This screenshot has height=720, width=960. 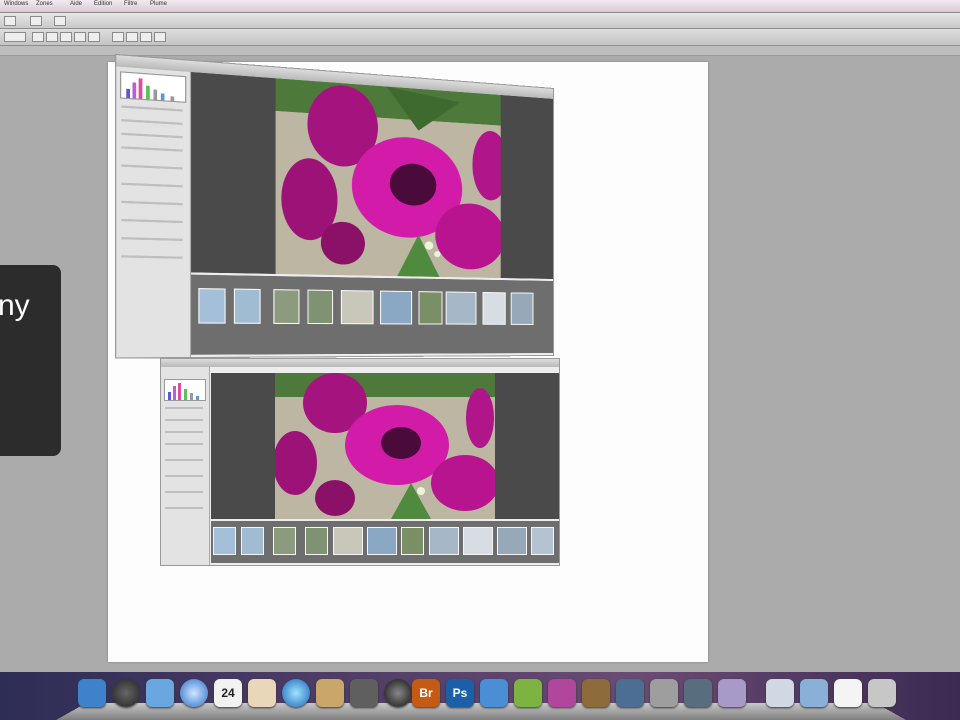 What do you see at coordinates (480, 6) in the screenshot?
I see `menu-bar: Windows Zones Aide Edition Filtre Plume` at bounding box center [480, 6].